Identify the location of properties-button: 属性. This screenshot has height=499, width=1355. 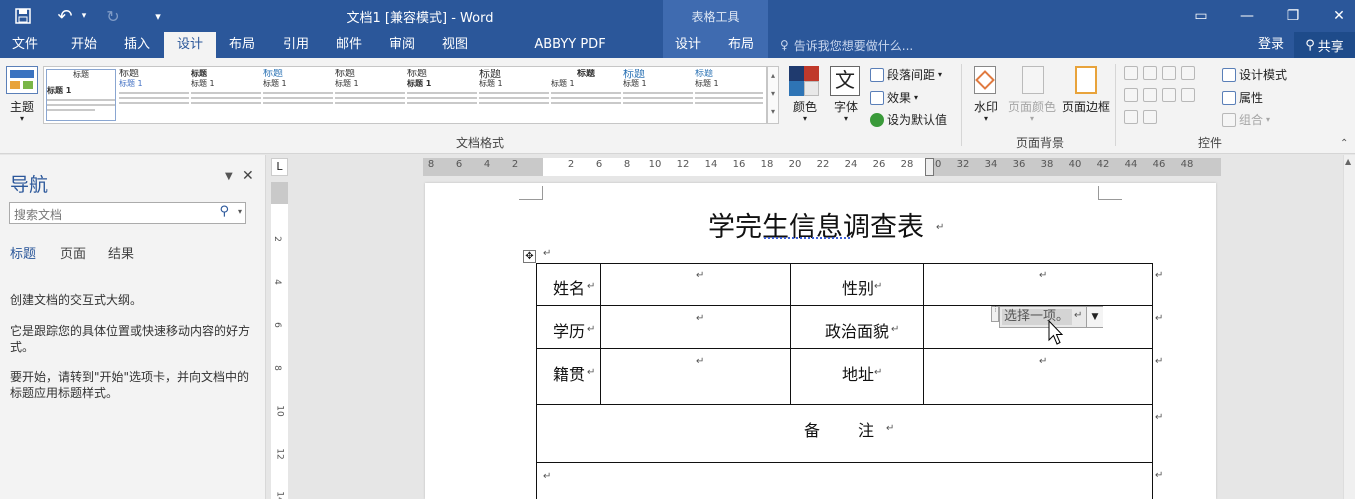
(1242, 97).